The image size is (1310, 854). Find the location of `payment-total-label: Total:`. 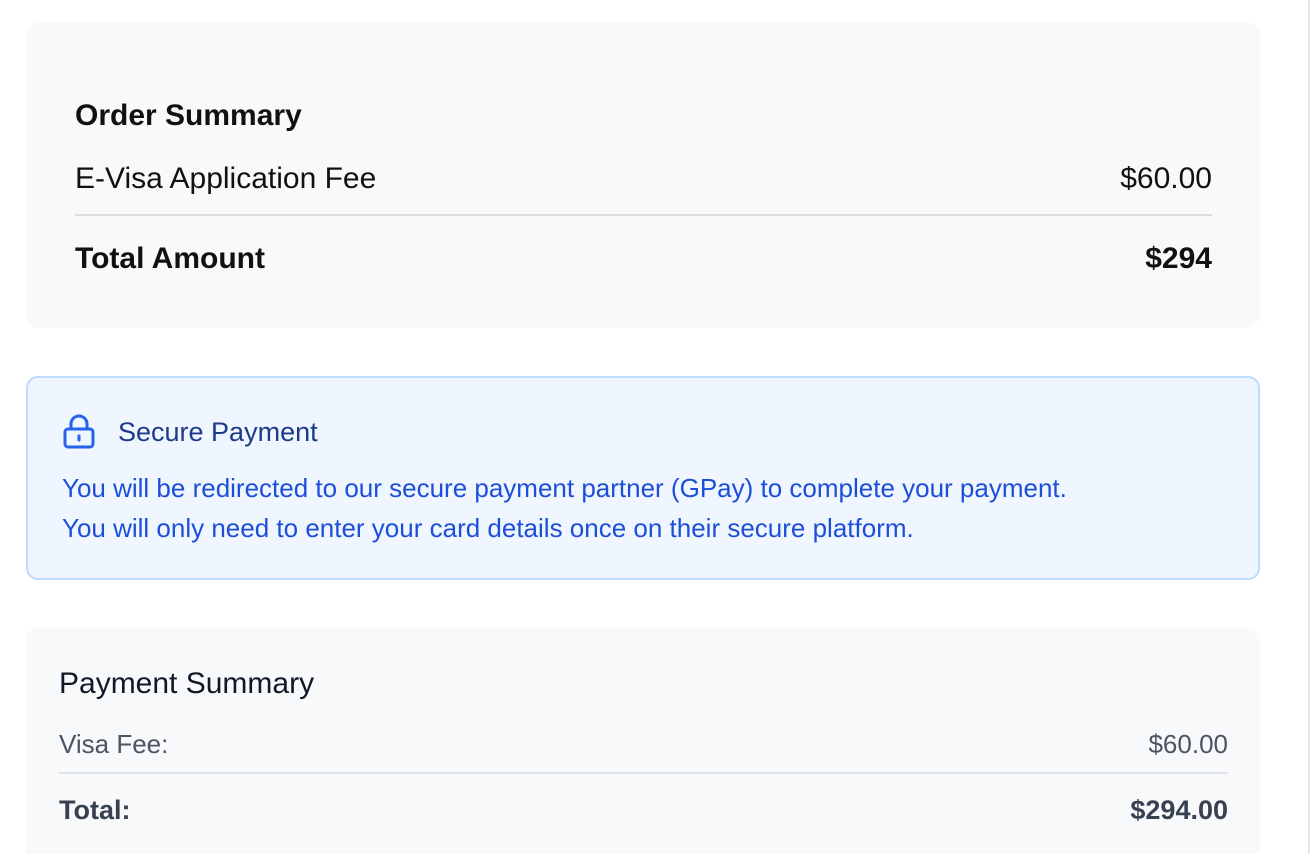

payment-total-label: Total: is located at coordinates (95, 809).